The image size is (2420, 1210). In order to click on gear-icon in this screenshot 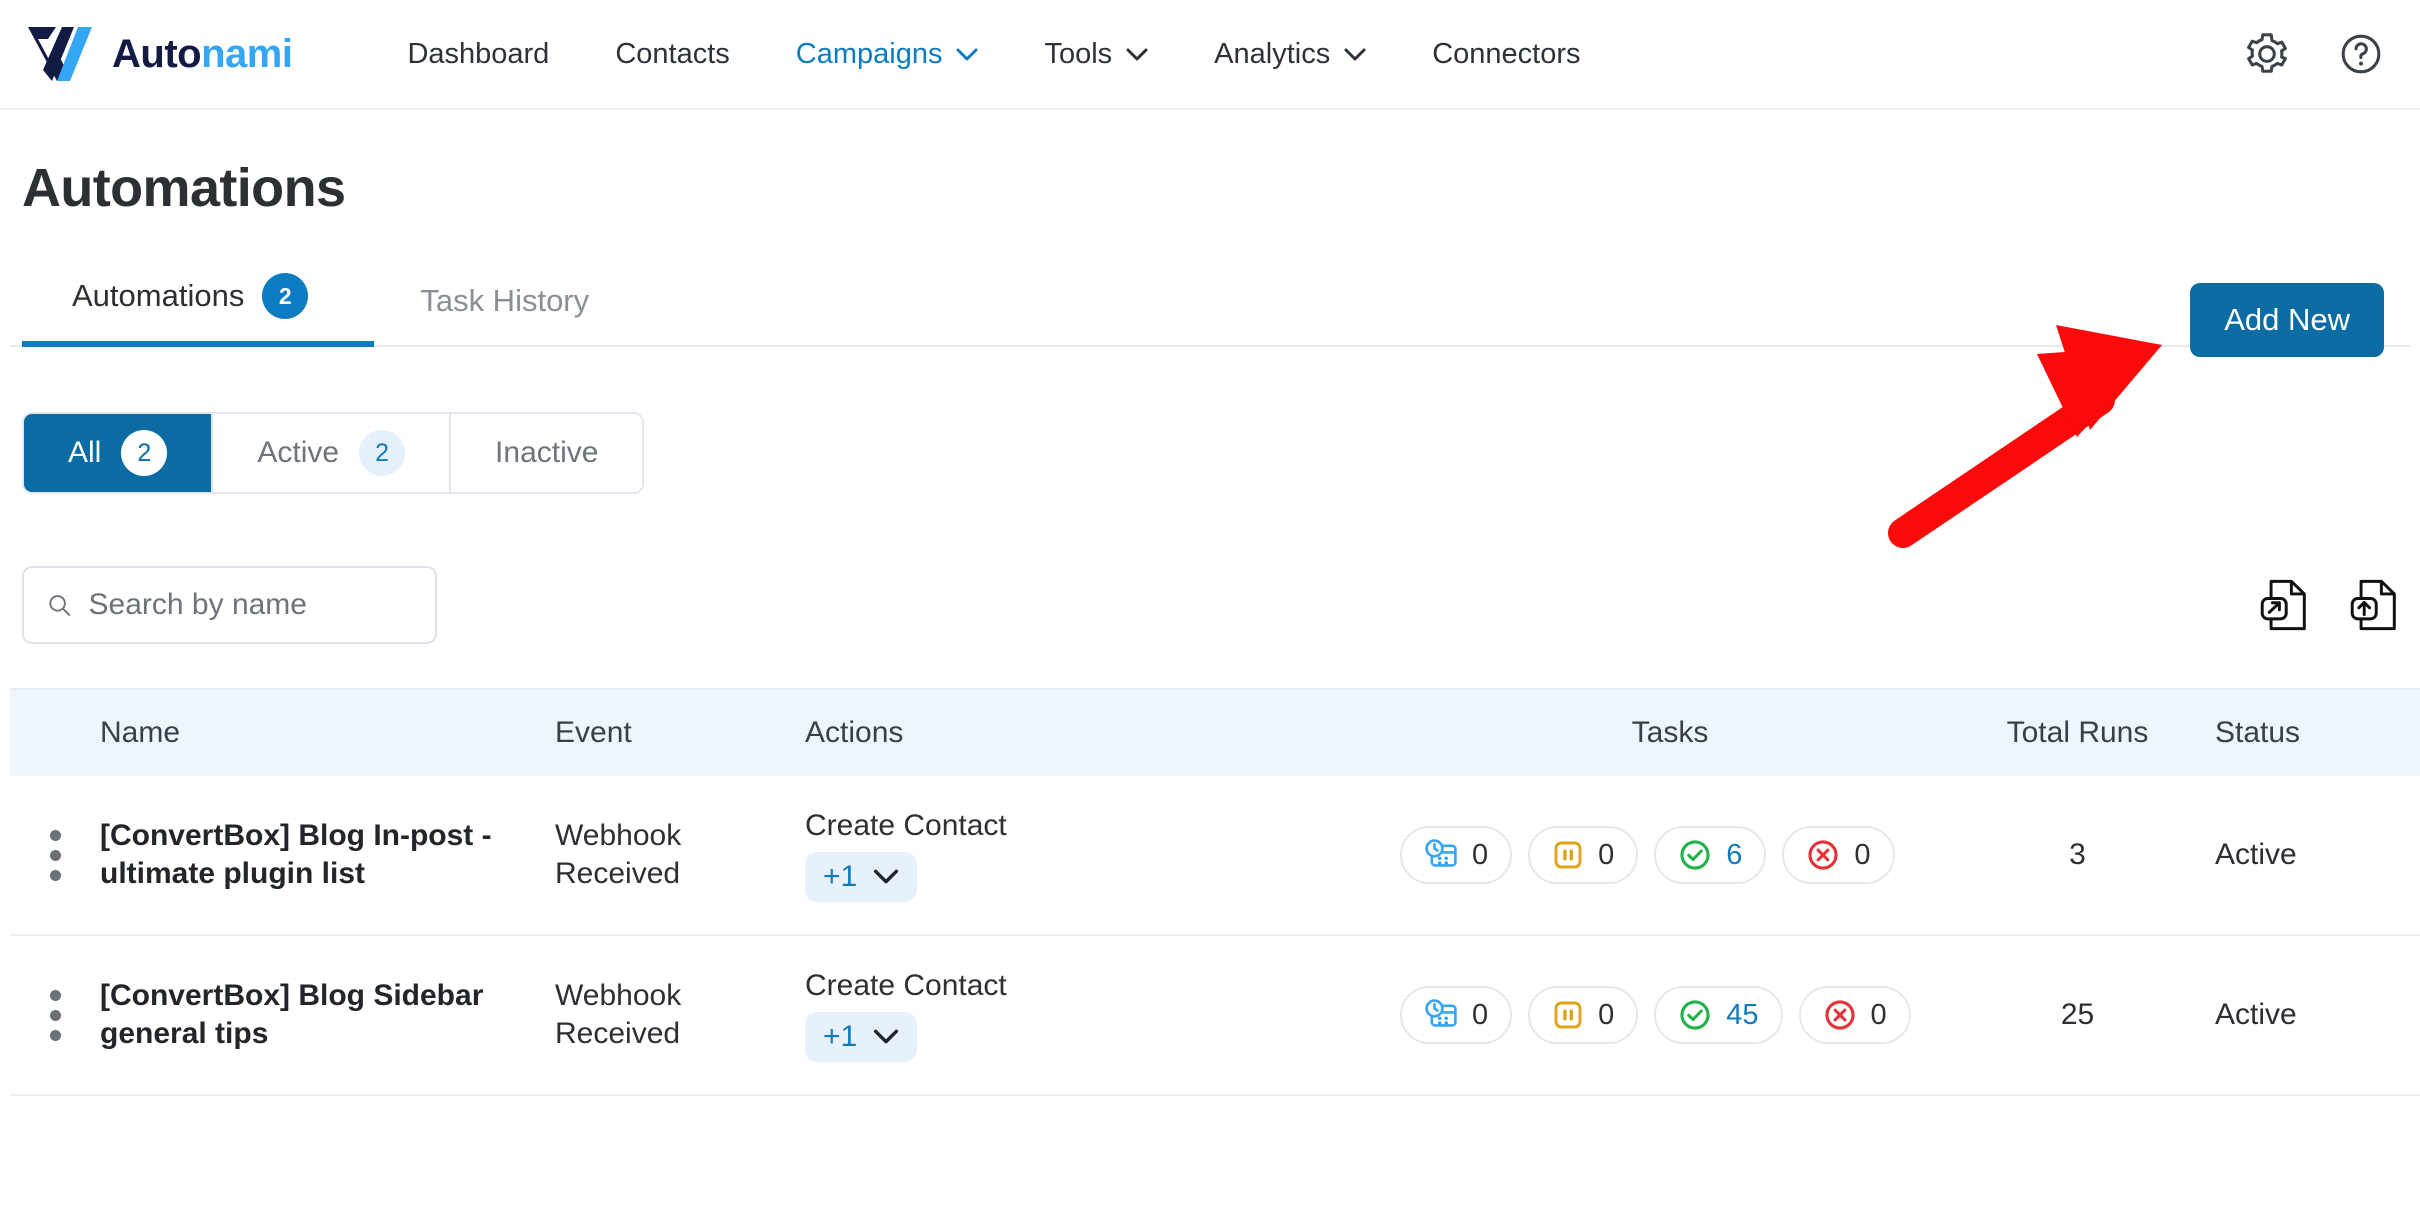, I will do `click(2267, 54)`.